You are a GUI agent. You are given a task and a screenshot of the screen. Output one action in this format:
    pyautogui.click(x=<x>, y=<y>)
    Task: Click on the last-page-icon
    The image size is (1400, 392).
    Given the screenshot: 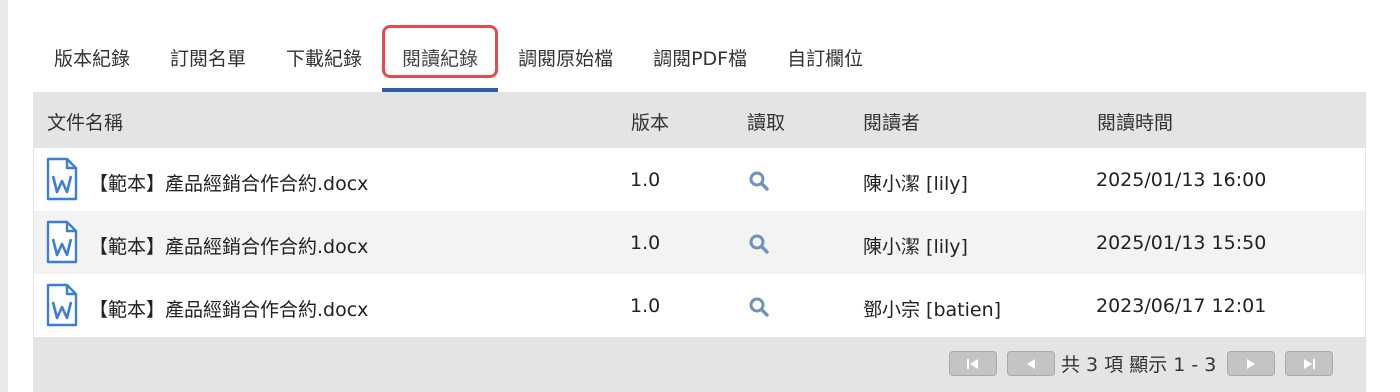 What is the action you would take?
    pyautogui.click(x=1309, y=363)
    